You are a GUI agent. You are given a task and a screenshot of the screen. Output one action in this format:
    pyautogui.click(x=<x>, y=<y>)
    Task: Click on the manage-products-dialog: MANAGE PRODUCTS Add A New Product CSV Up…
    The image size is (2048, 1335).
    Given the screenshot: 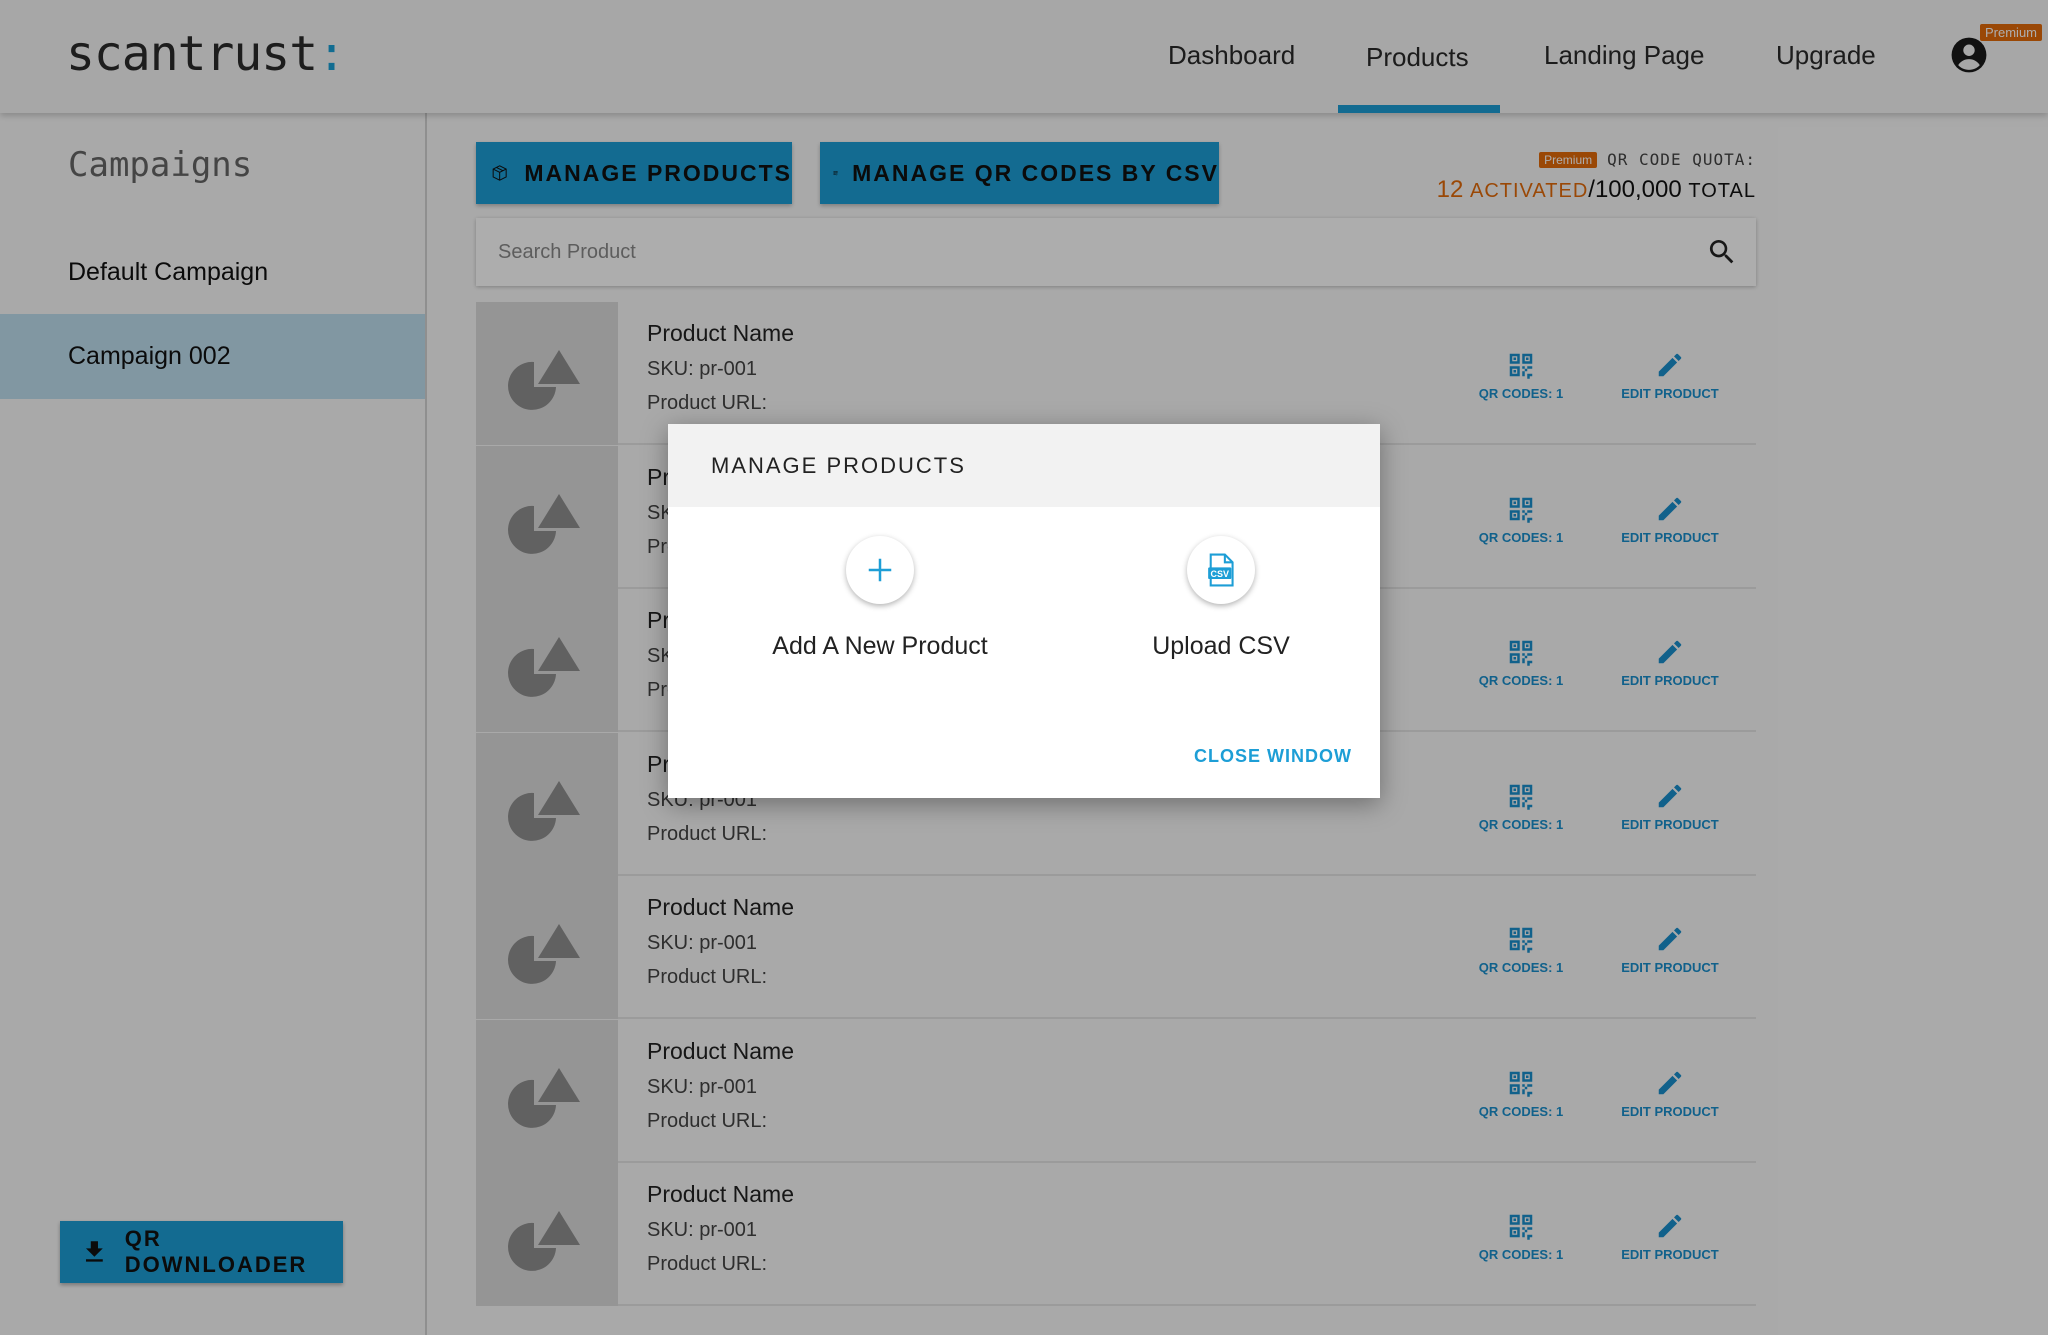 What is the action you would take?
    pyautogui.click(x=1024, y=611)
    